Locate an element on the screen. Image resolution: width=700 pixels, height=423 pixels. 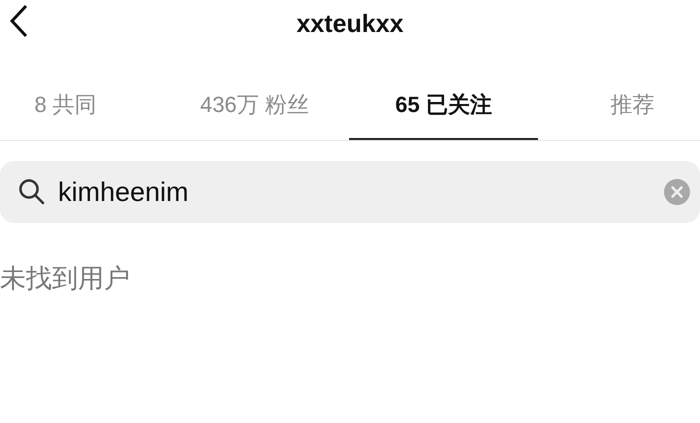
no-results-message: 未找到用户 is located at coordinates (65, 278).